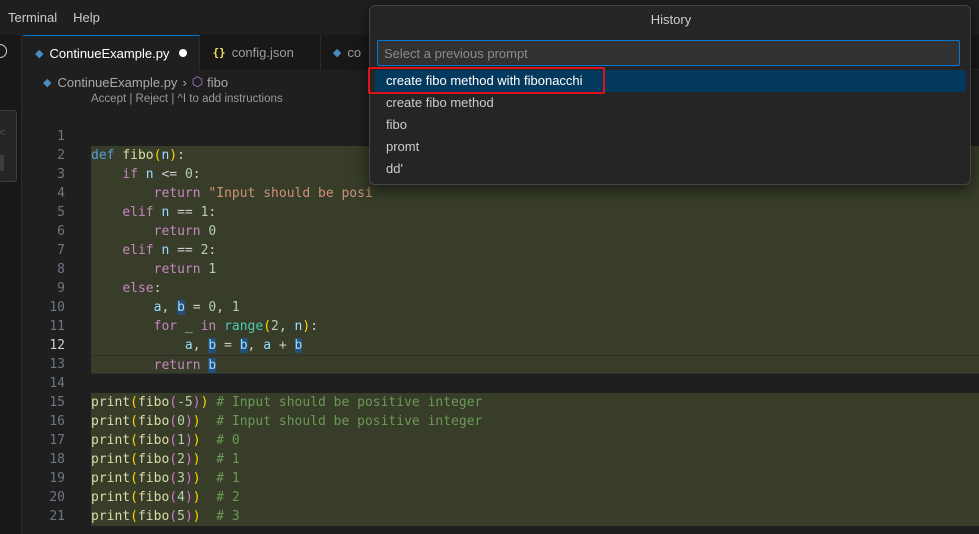  I want to click on history-item: promt, so click(670, 147).